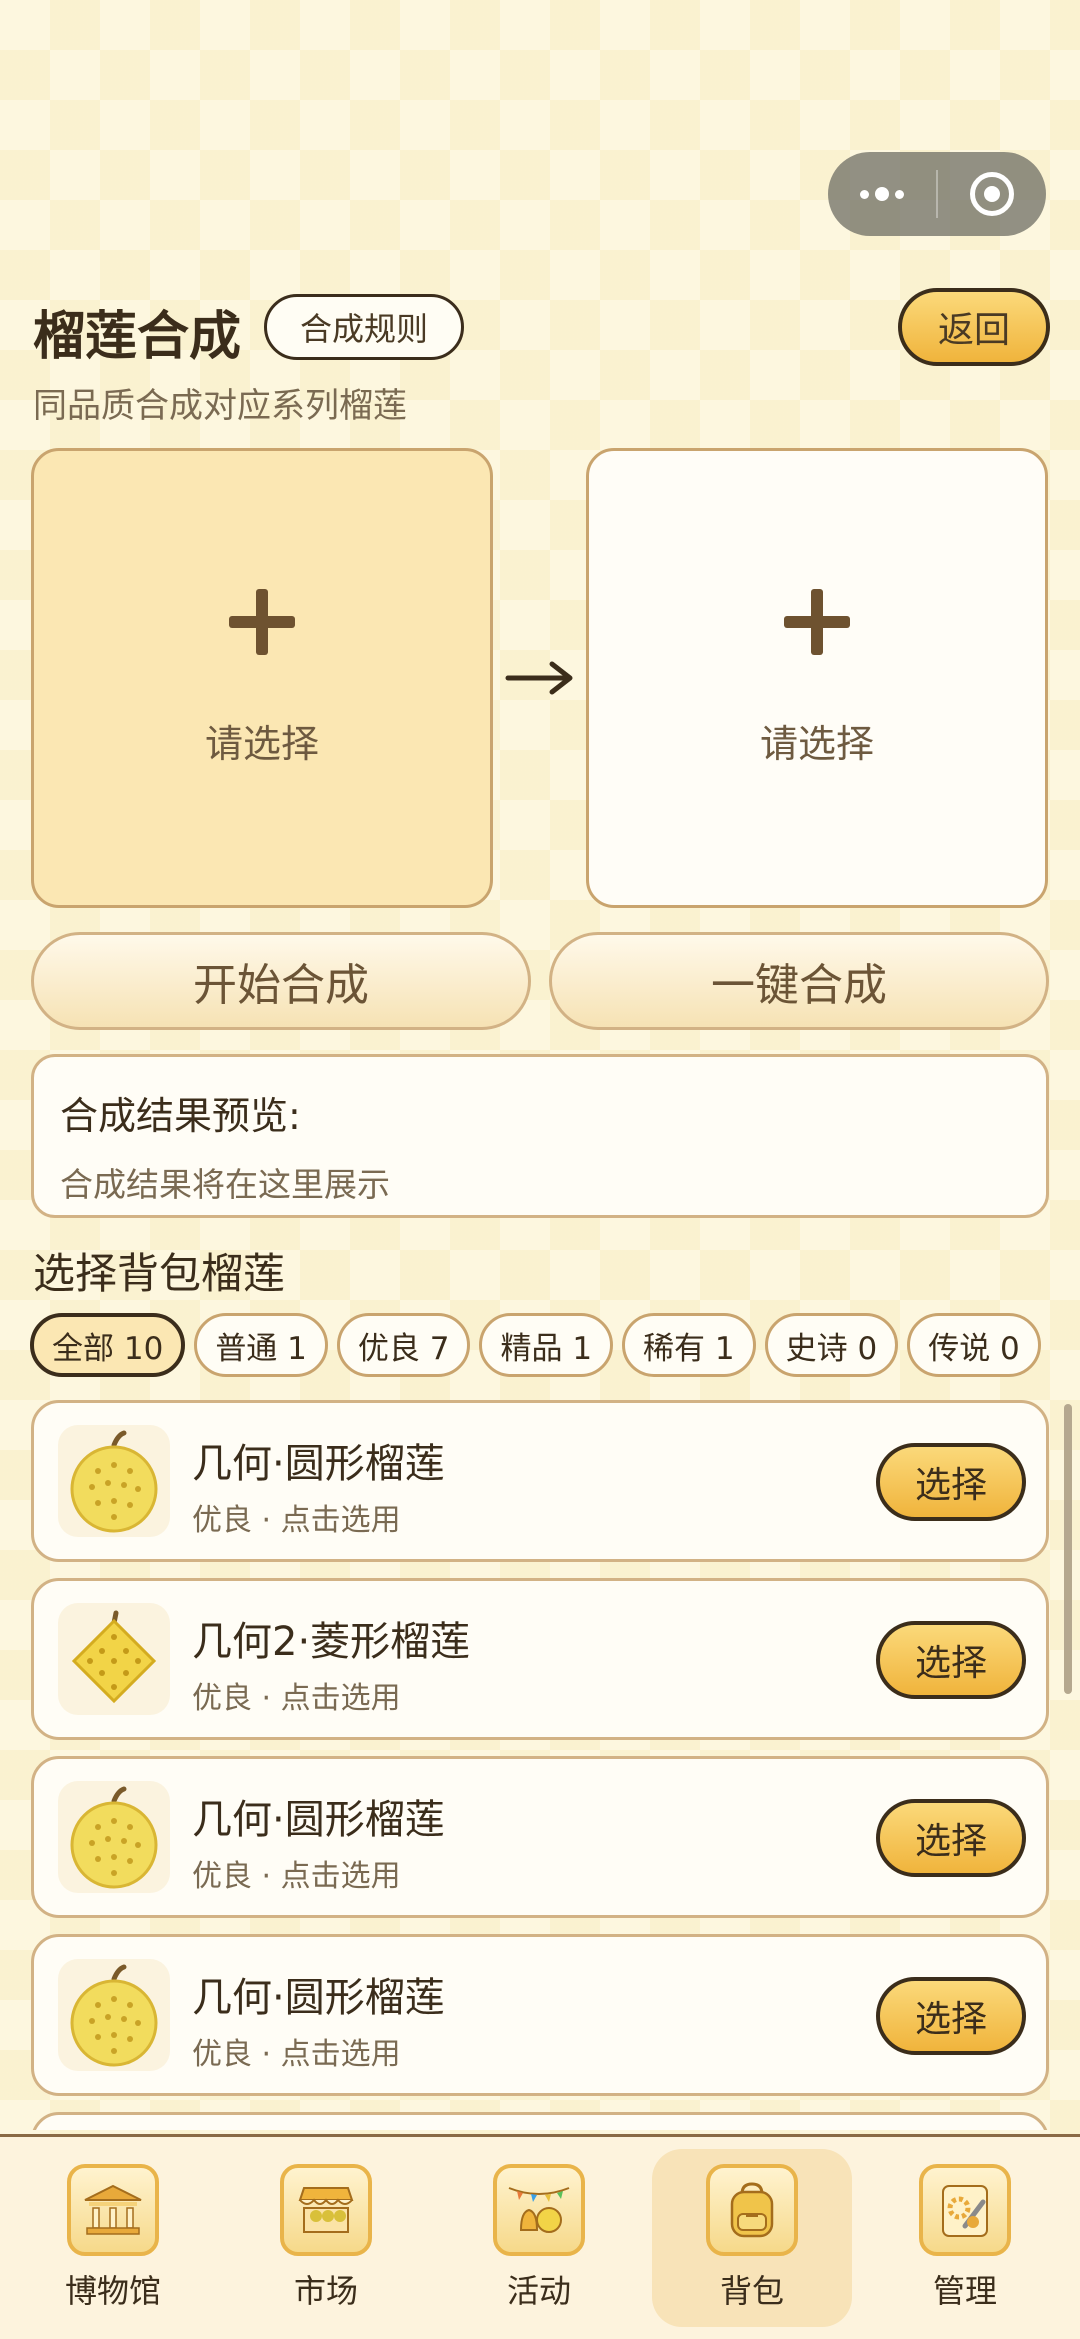 This screenshot has width=1080, height=2339. Describe the element at coordinates (540, 2121) in the screenshot. I see `list-item` at that location.